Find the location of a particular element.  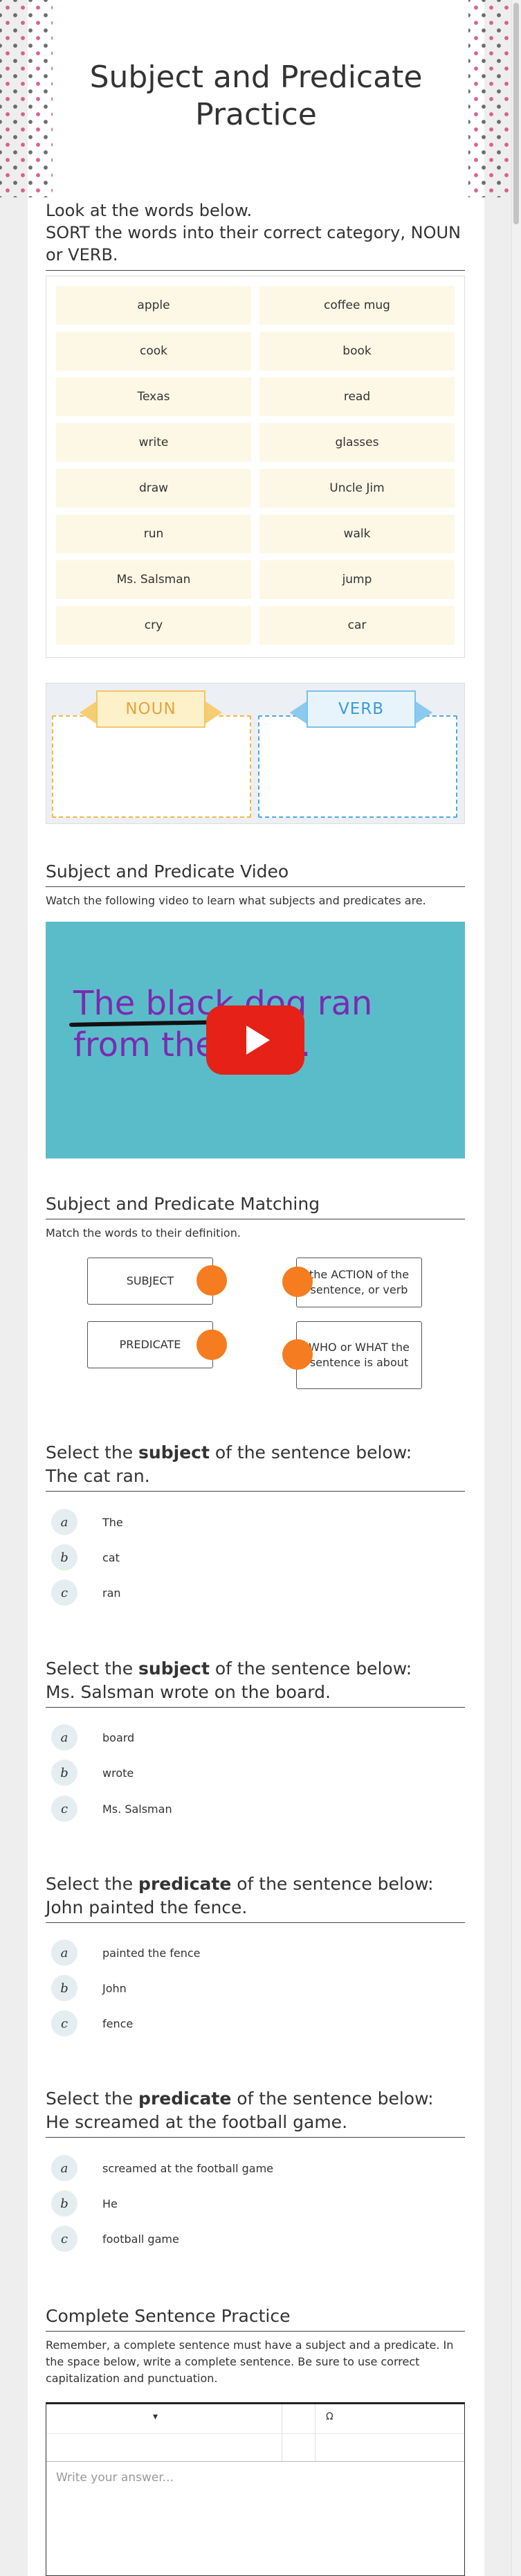

match-term-predicate: PREDICATE is located at coordinates (150, 1344).